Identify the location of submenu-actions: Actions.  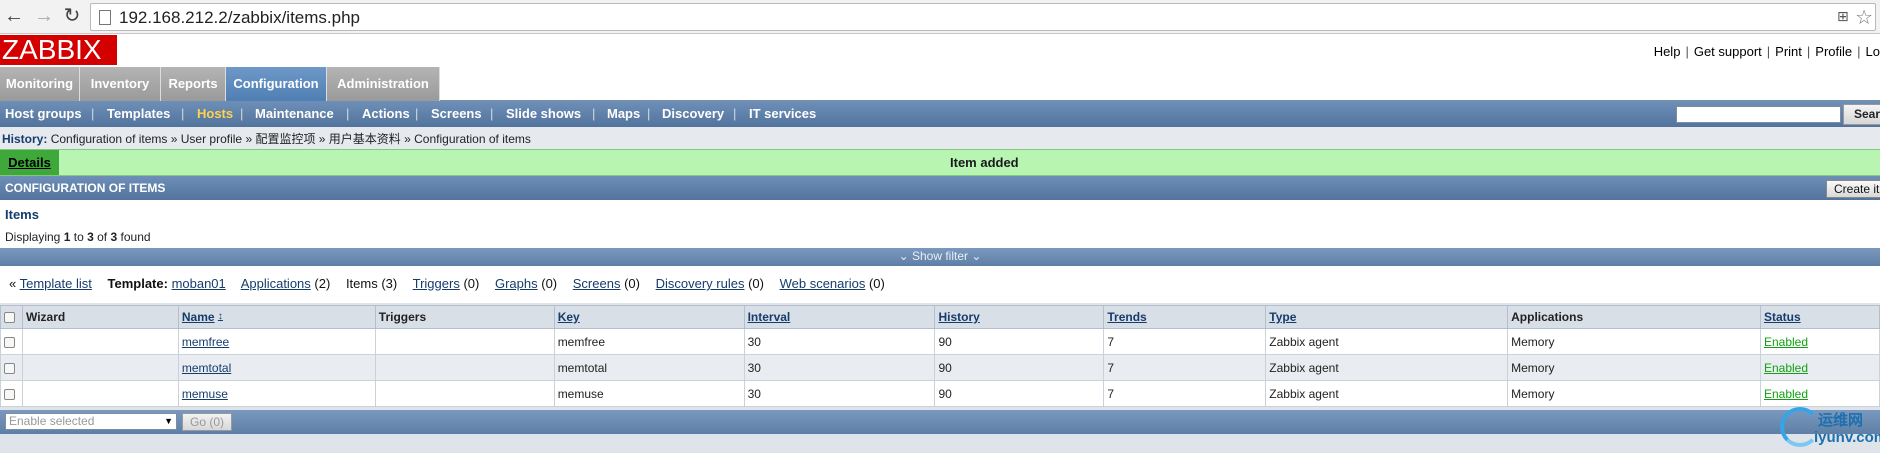
(386, 113).